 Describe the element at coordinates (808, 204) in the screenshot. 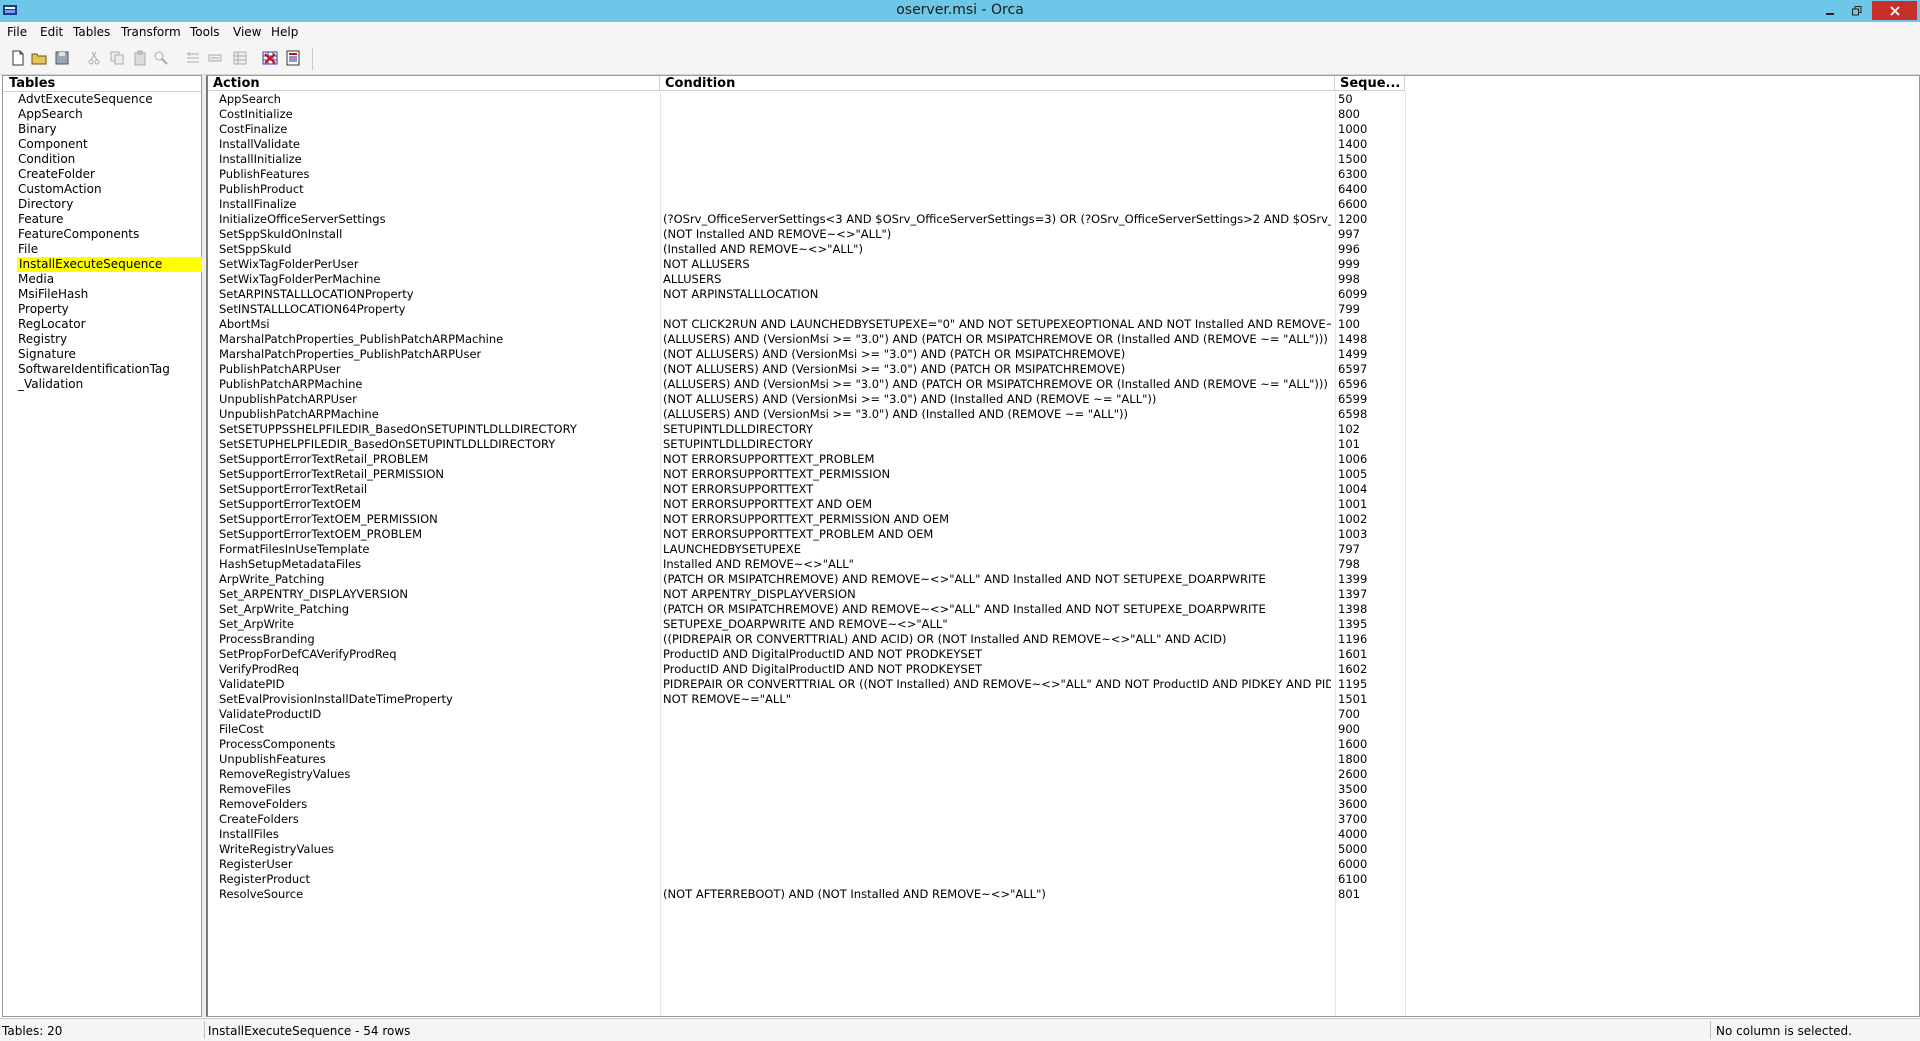

I see `table-row: InstallFinalize 6600` at that location.